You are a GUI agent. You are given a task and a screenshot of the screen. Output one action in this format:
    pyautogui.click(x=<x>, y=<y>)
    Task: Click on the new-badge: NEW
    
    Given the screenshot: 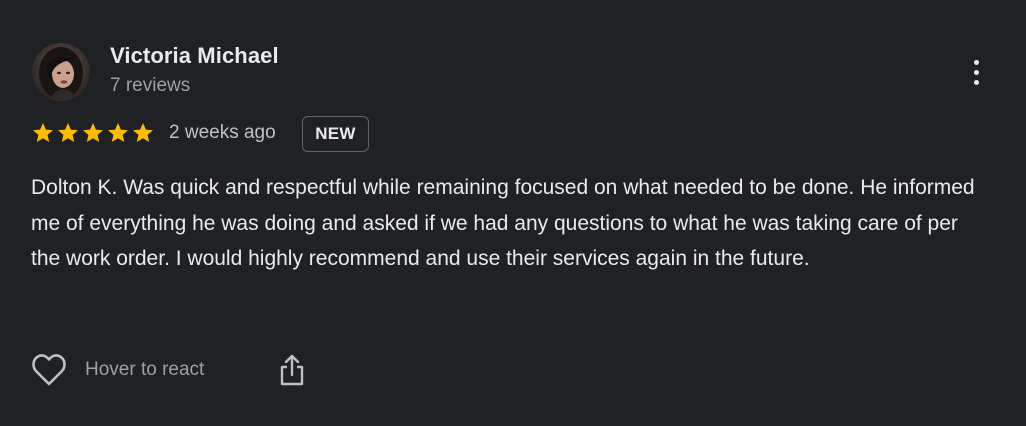 What is the action you would take?
    pyautogui.click(x=335, y=134)
    